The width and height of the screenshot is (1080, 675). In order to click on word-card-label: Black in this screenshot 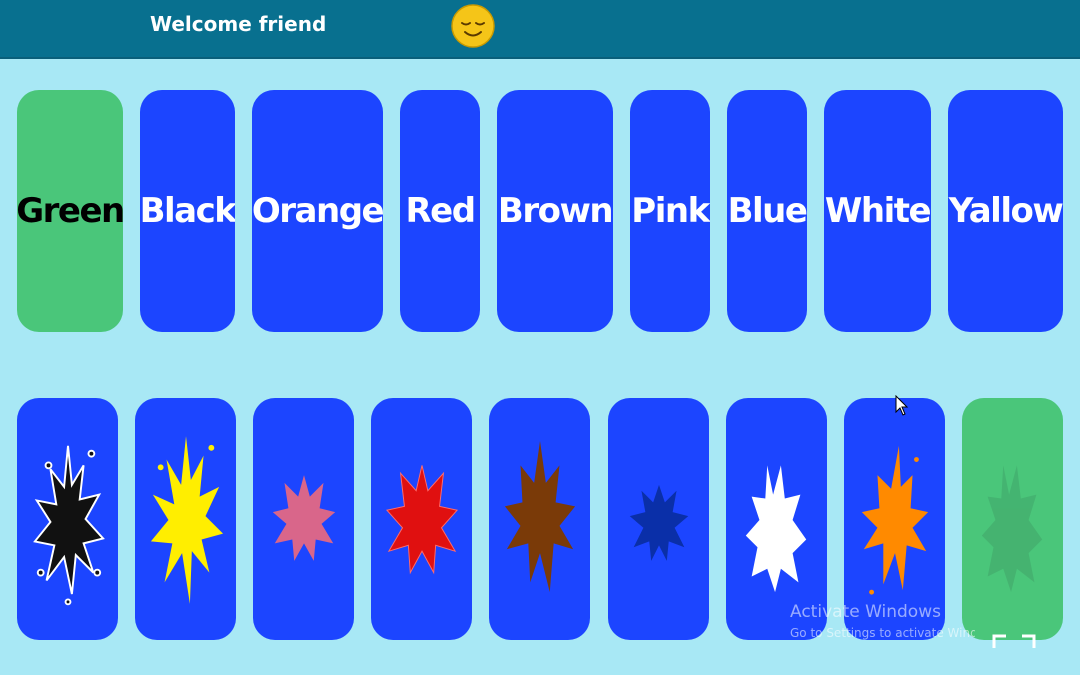, I will do `click(187, 211)`.